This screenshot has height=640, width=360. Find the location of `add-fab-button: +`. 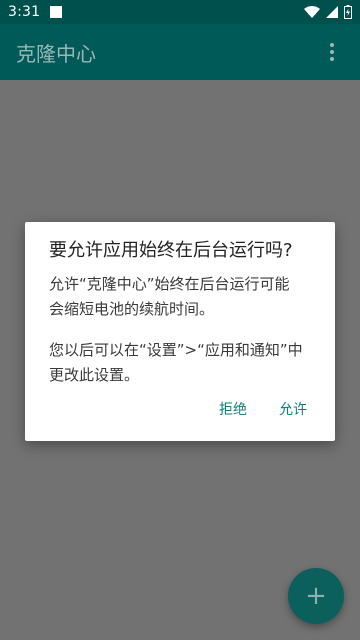

add-fab-button: + is located at coordinates (316, 596).